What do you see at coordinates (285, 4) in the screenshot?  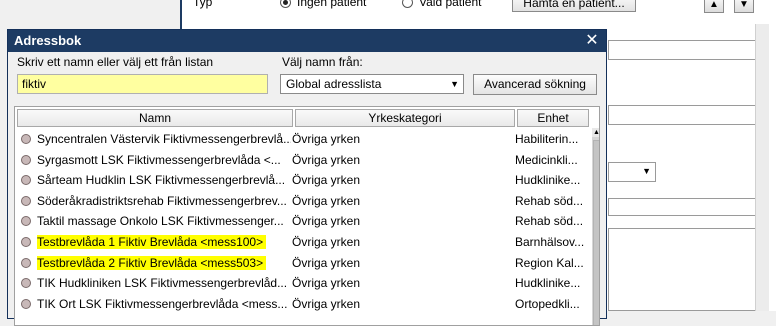 I see `radio-checked-icon` at bounding box center [285, 4].